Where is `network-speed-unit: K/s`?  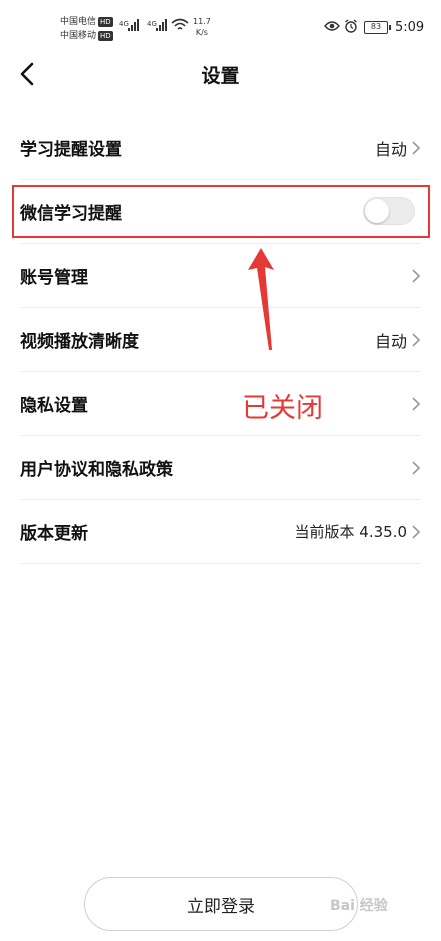 network-speed-unit: K/s is located at coordinates (201, 32).